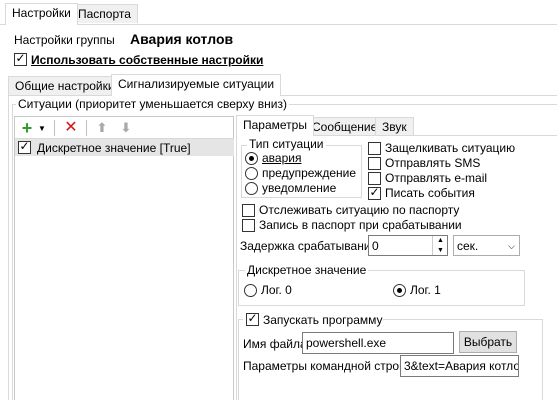 Image resolution: width=557 pixels, height=400 pixels. Describe the element at coordinates (286, 144) in the screenshot. I see `situation-type-title: Тип ситуации` at that location.